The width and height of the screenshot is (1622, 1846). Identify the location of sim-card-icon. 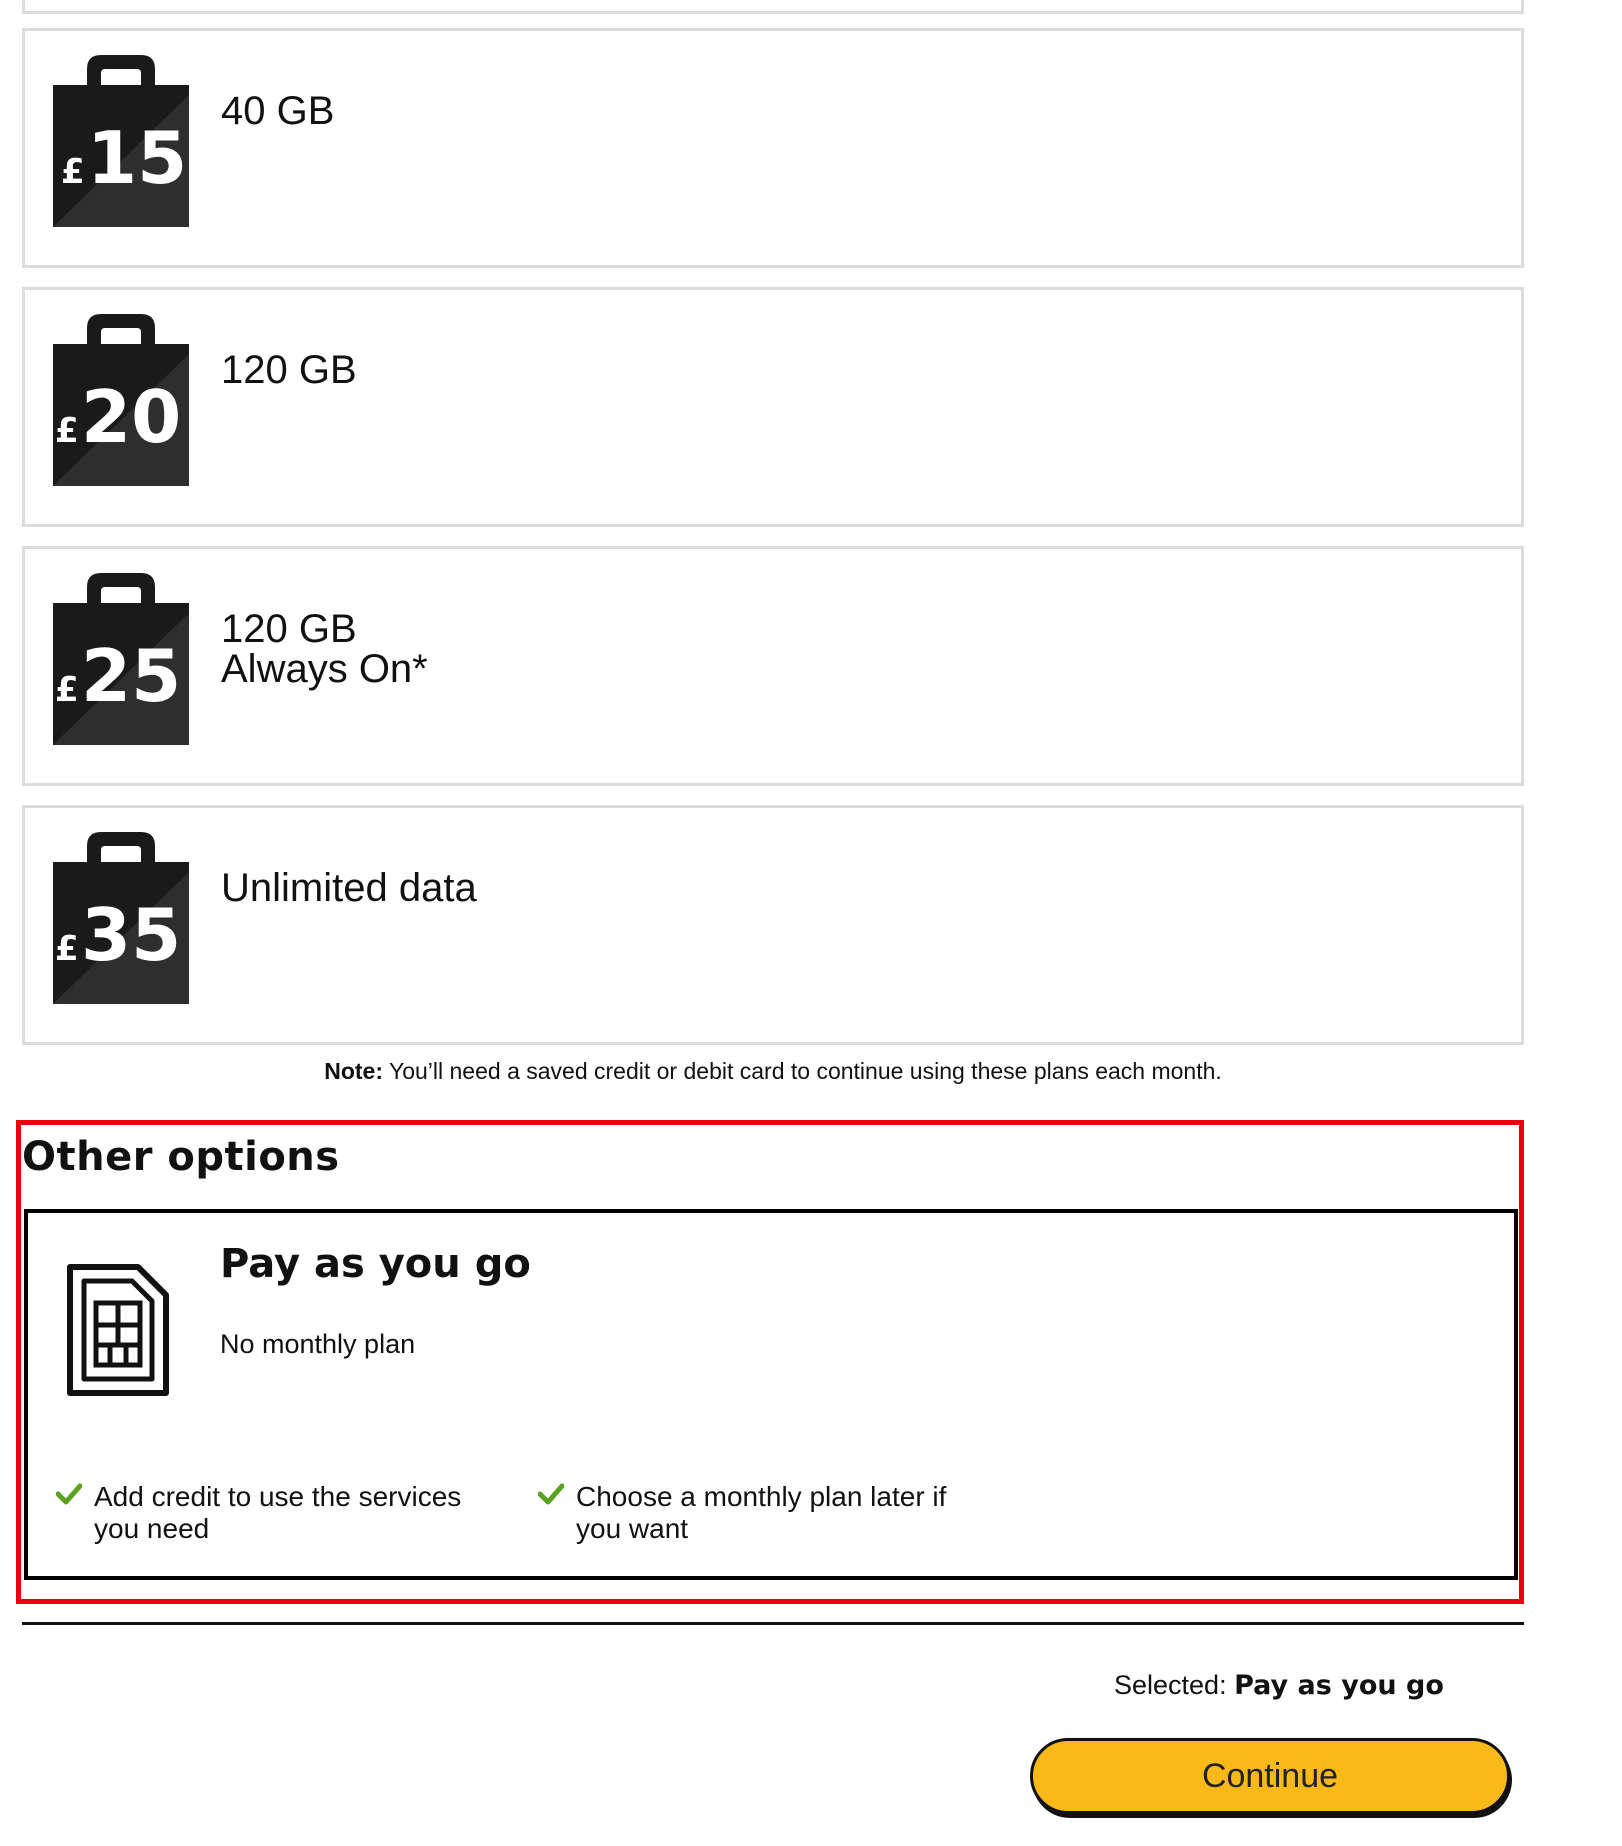
(118, 1330).